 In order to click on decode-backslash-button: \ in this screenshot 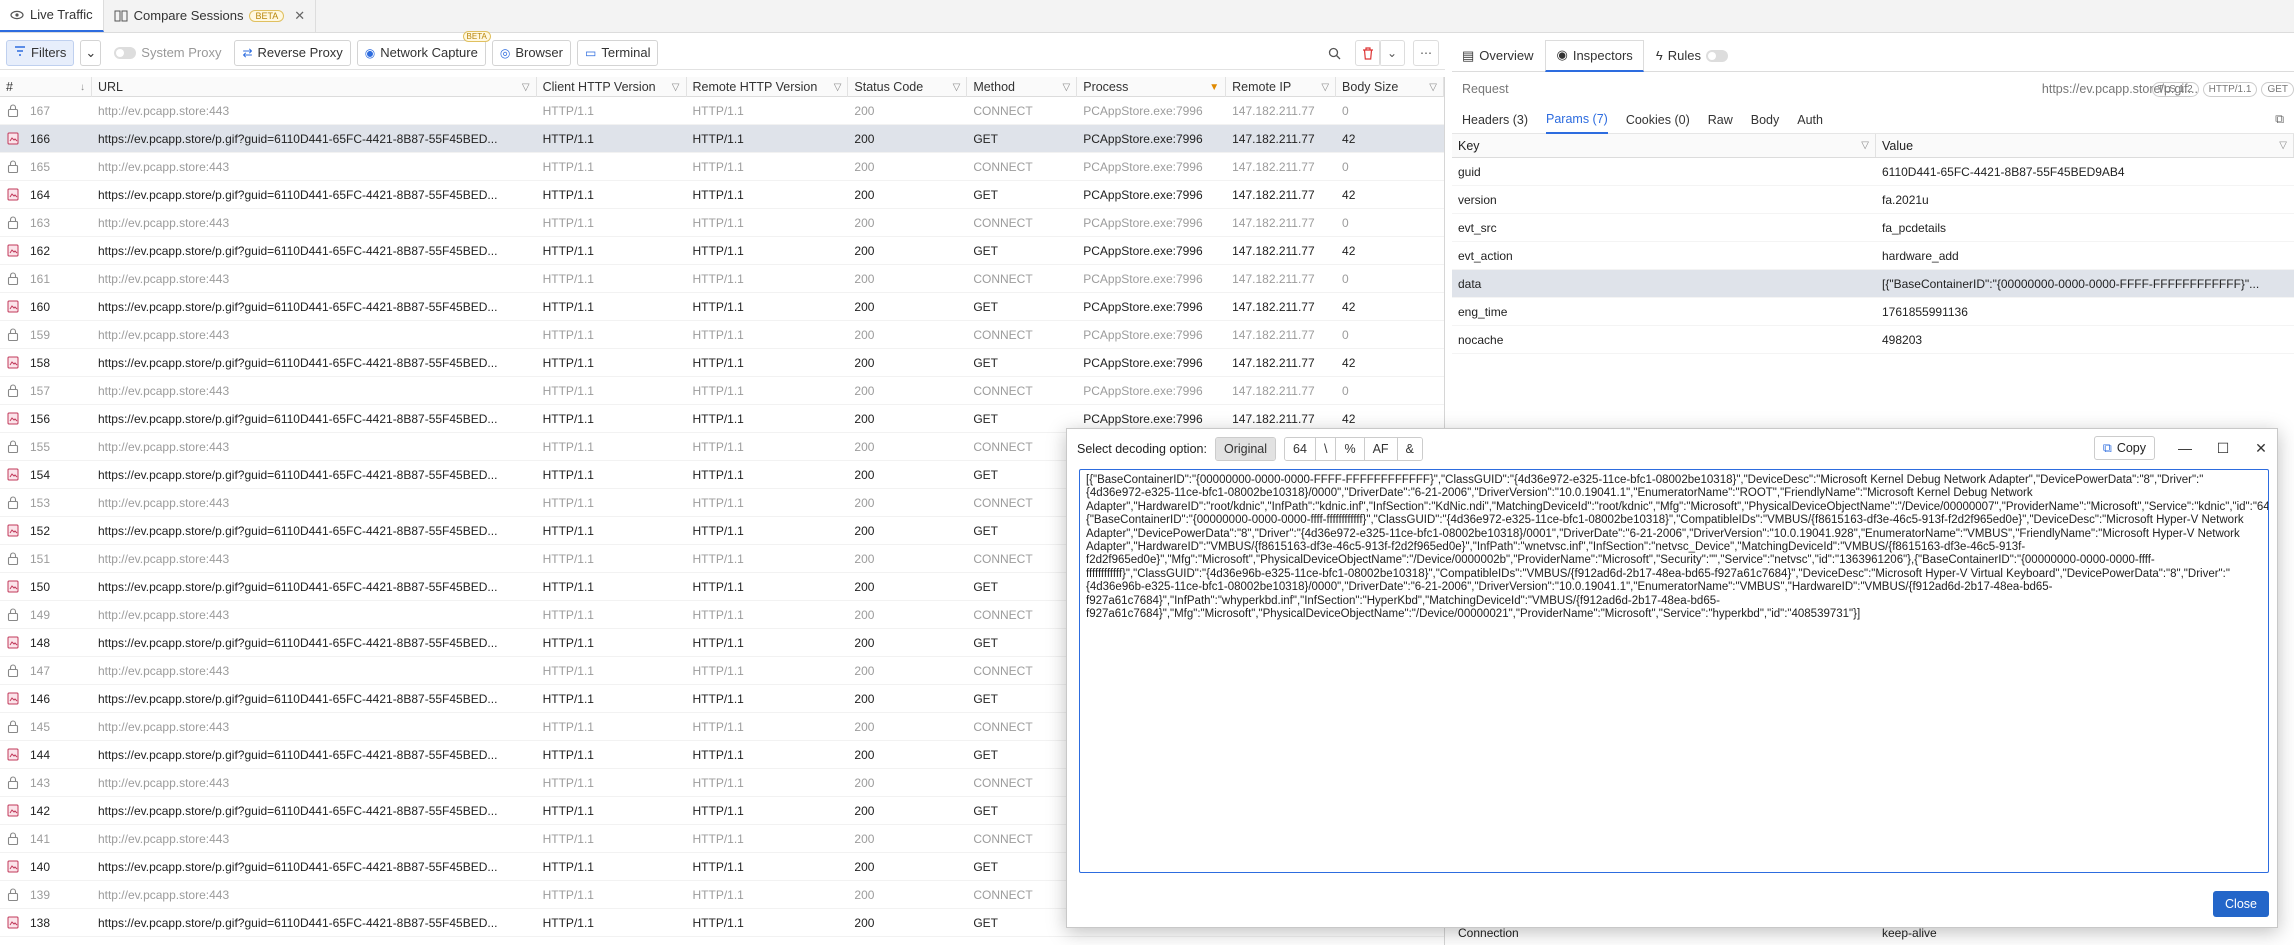, I will do `click(1326, 449)`.